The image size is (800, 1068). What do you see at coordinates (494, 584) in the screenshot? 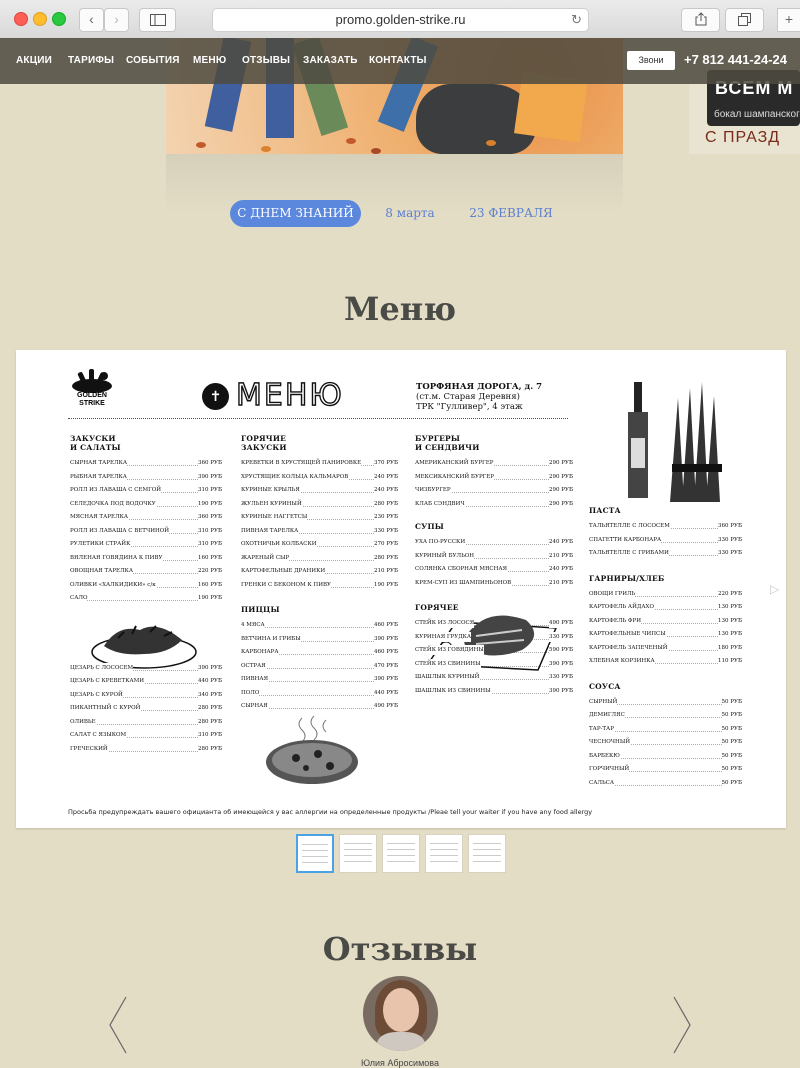
I see `menu-item: КРЕМ-СУП ИЗ ШАМПИНЬОНОВ 210 РУБ` at bounding box center [494, 584].